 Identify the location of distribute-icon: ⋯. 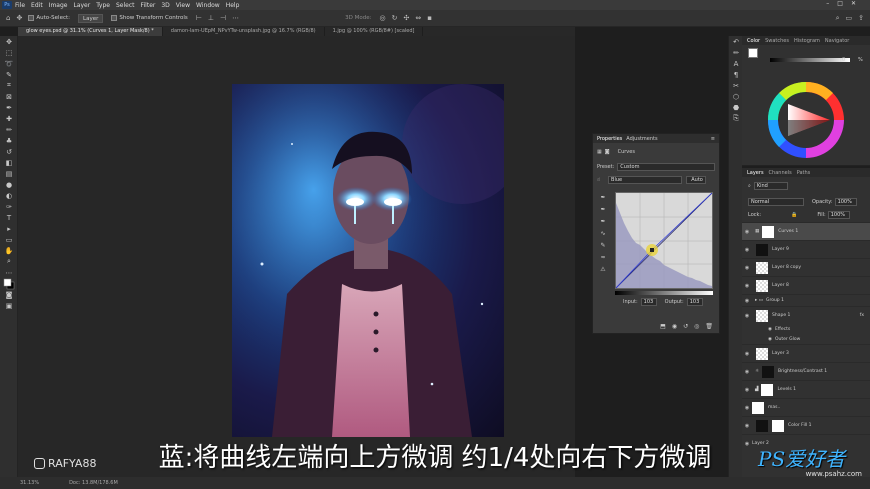
(235, 18).